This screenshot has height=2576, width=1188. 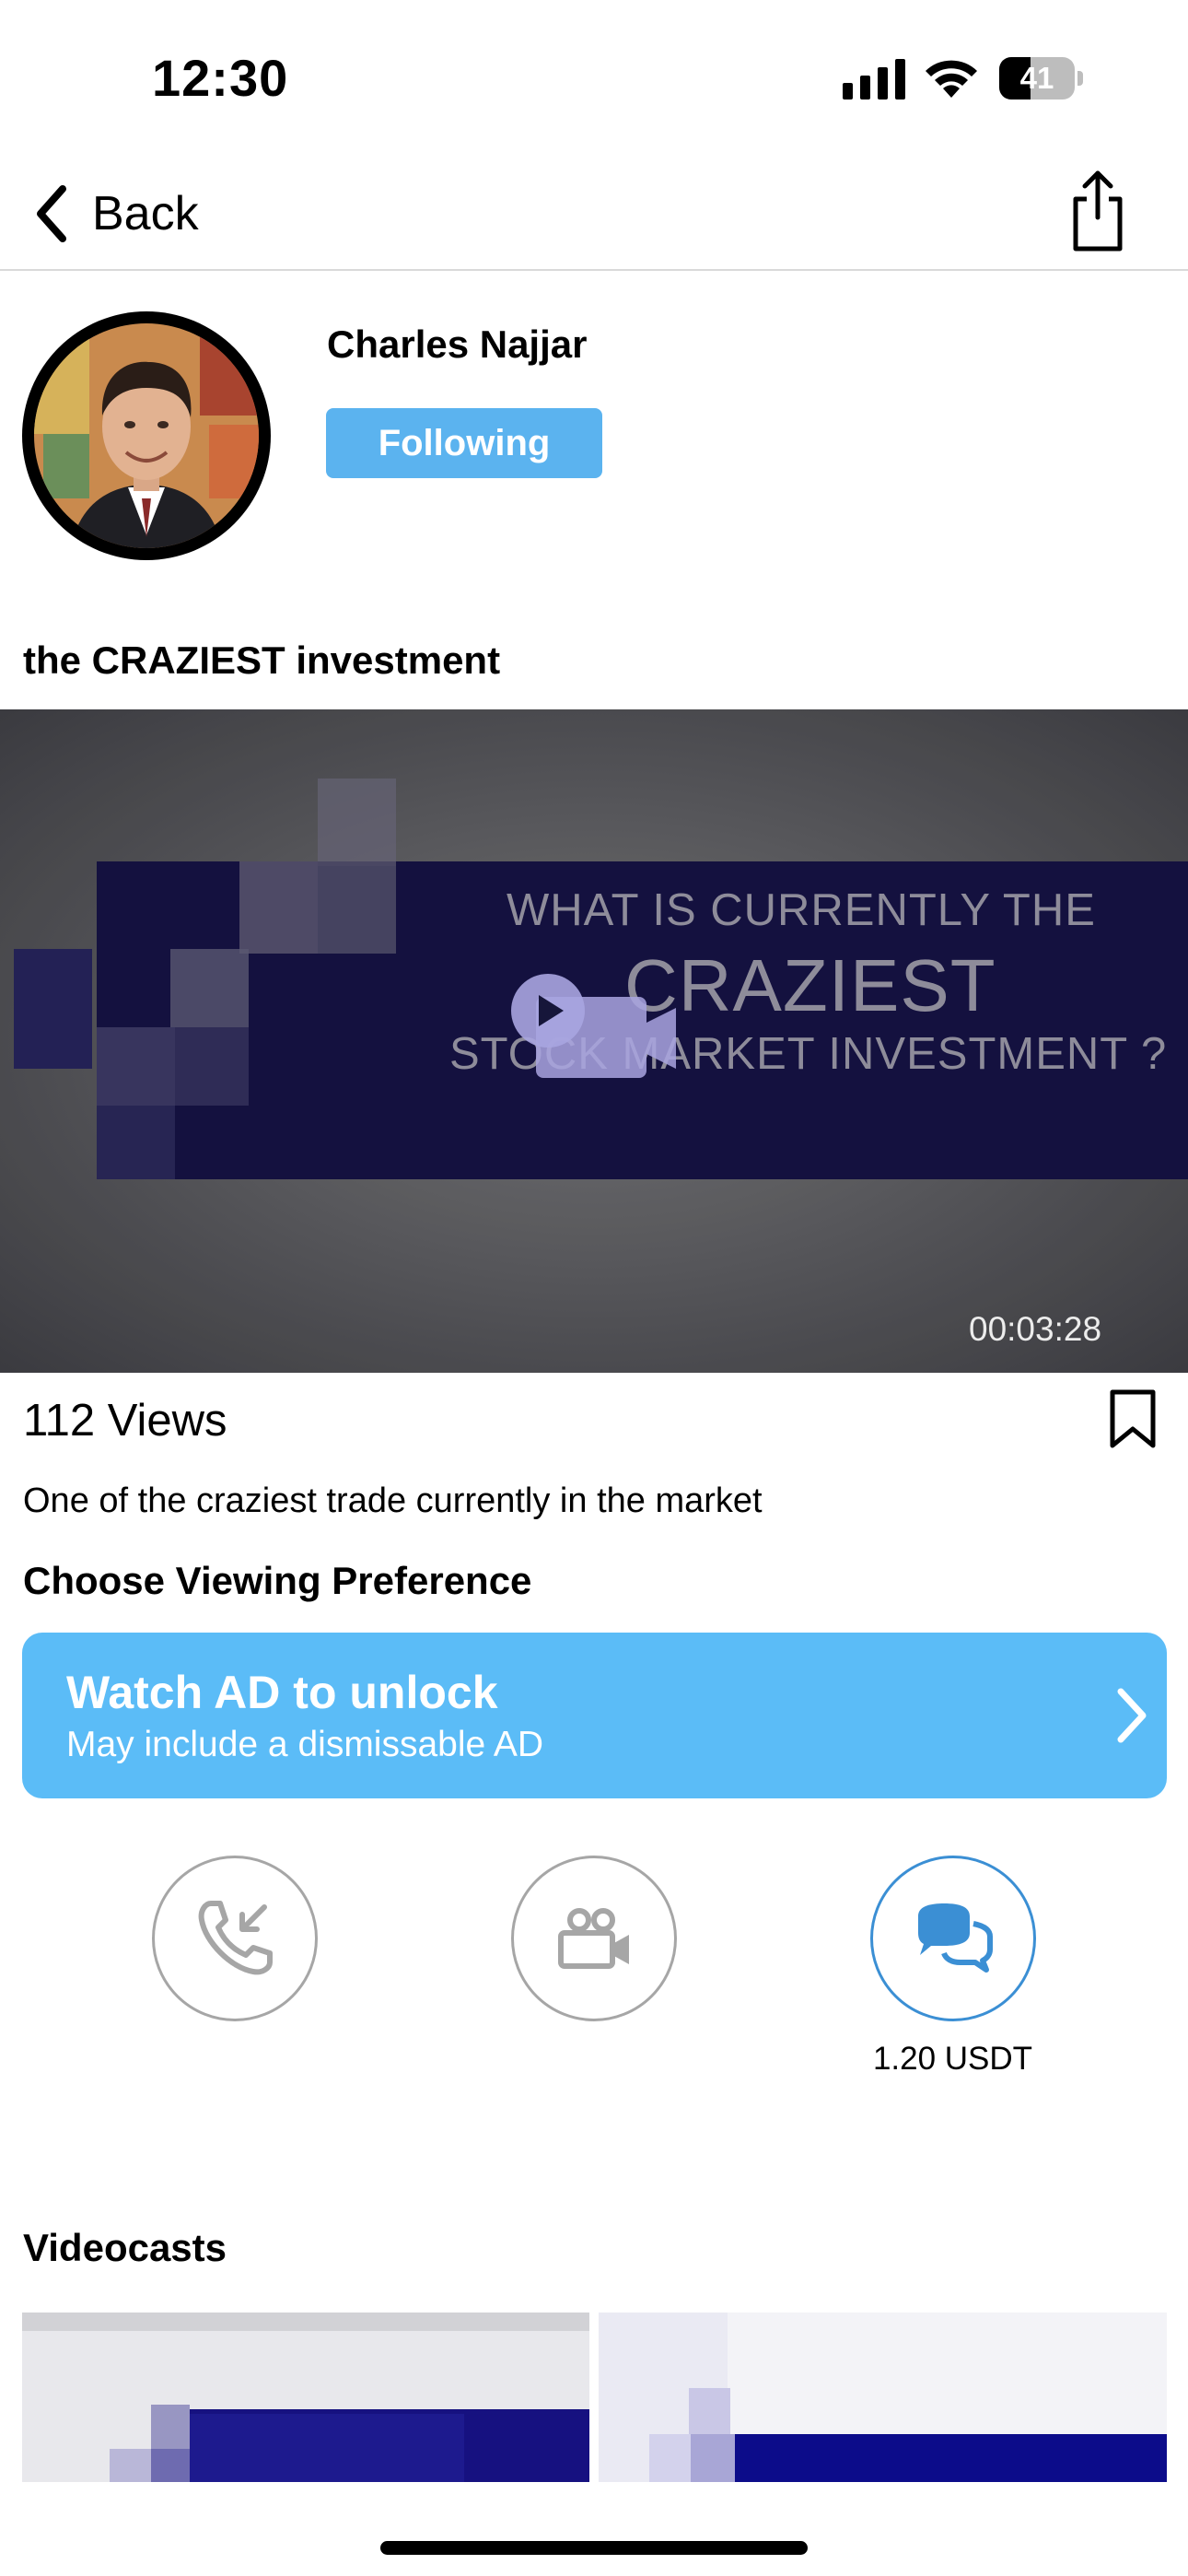 What do you see at coordinates (874, 79) in the screenshot?
I see `signal-icon` at bounding box center [874, 79].